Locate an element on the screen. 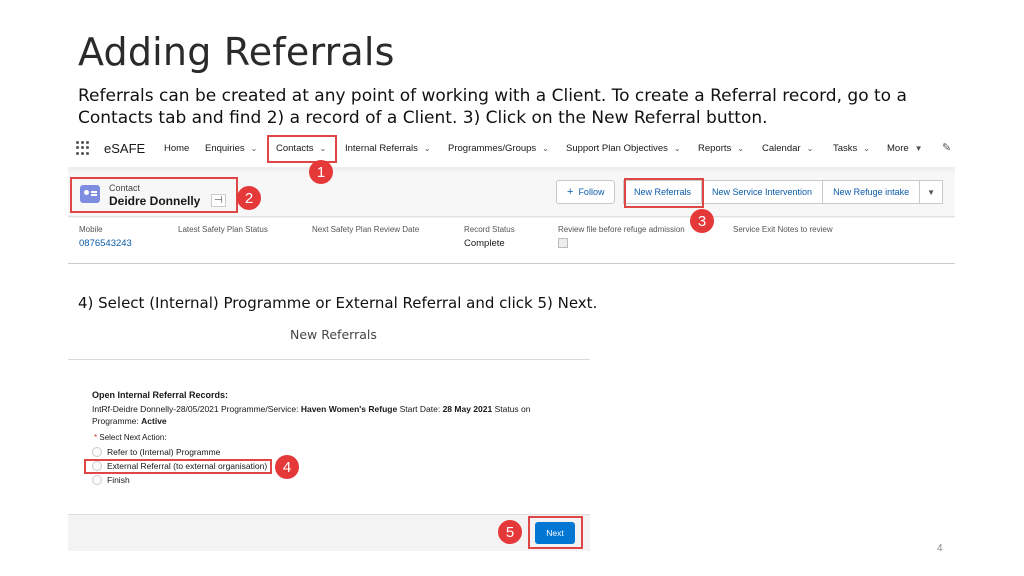 The height and width of the screenshot is (576, 1024). app-name: eSAFE is located at coordinates (125, 148).